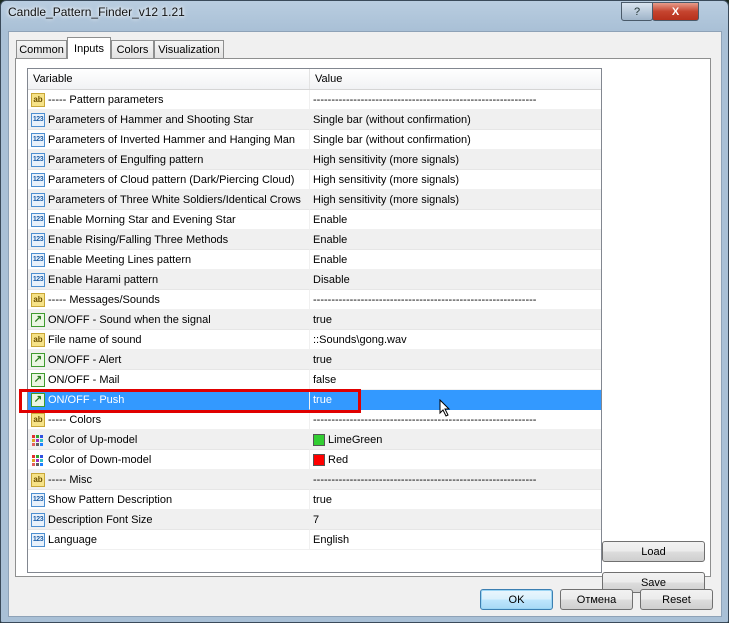 This screenshot has height=623, width=729. I want to click on table-row: 123 Enable Meeting Lines pattern Enable, so click(314, 260).